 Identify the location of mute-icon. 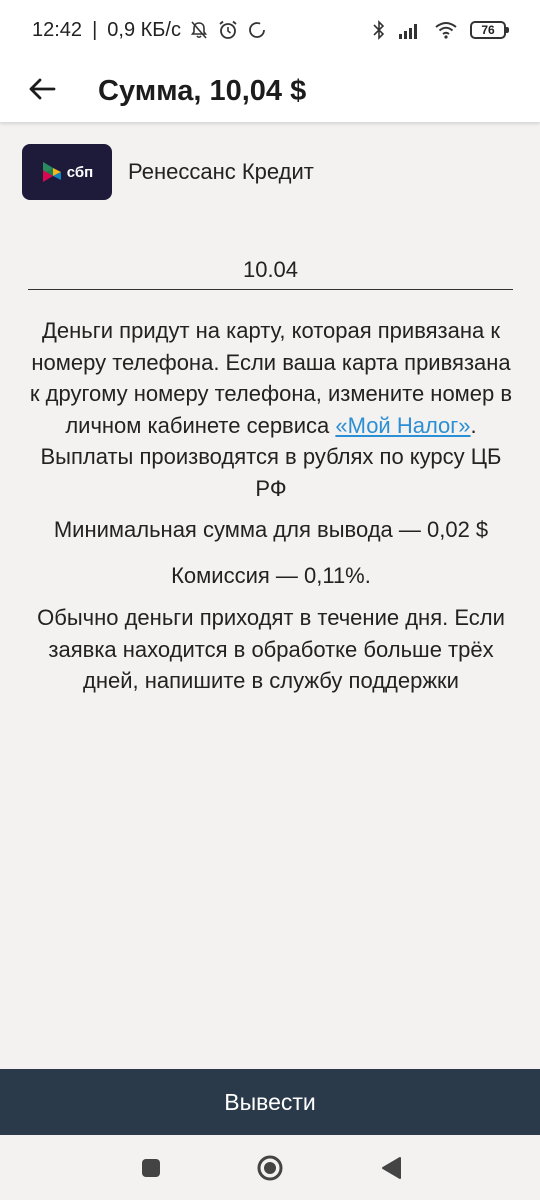
(199, 30).